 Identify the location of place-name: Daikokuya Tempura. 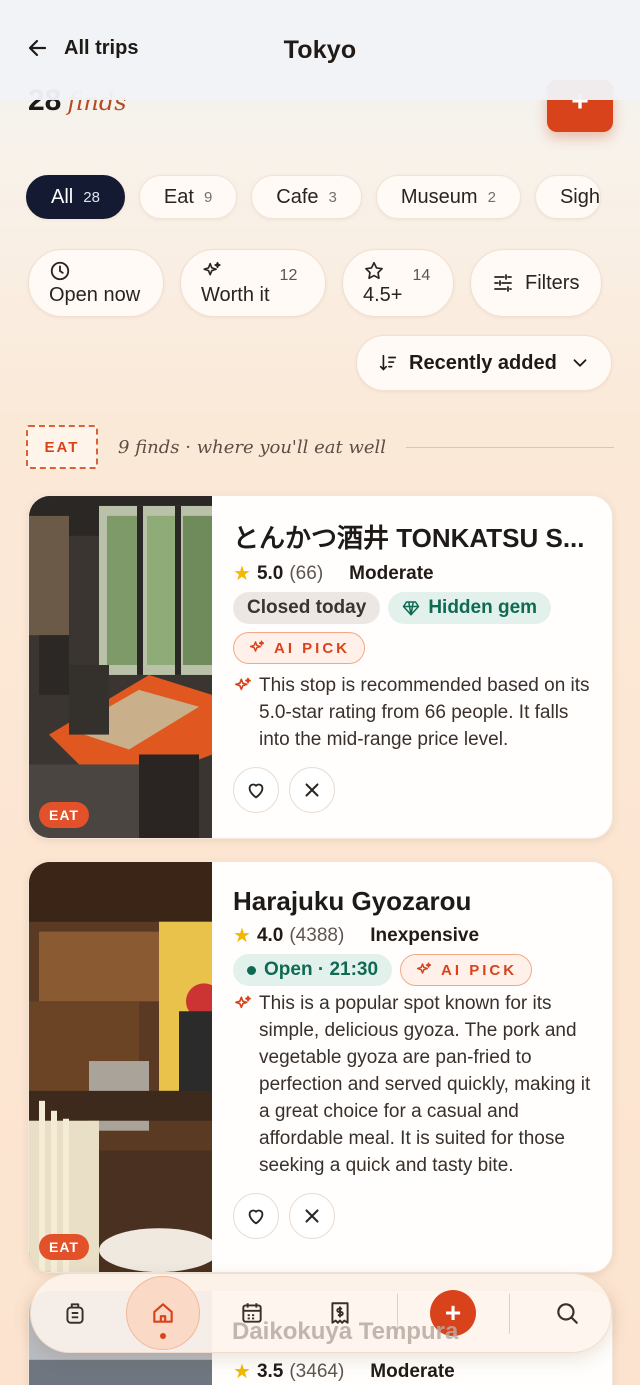
(345, 1331).